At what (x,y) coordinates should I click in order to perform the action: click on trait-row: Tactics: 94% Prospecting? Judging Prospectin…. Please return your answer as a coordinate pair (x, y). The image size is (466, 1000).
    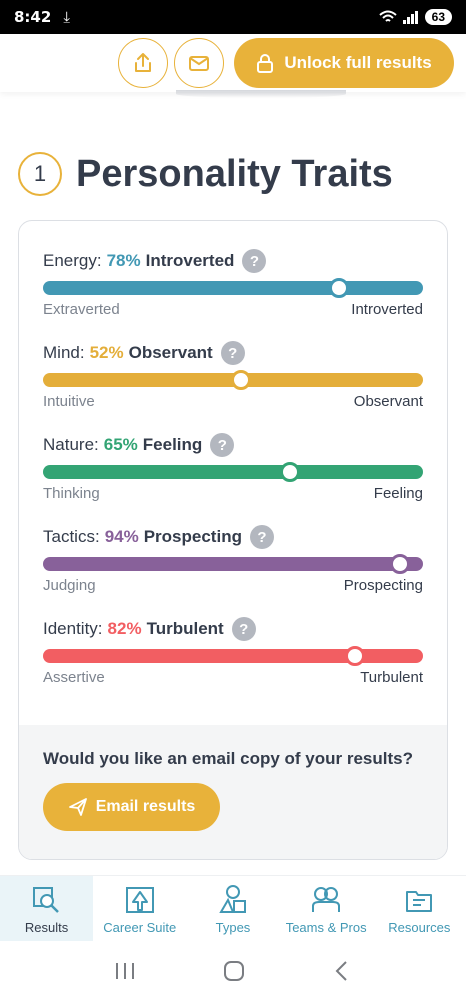
    Looking at the image, I should click on (233, 559).